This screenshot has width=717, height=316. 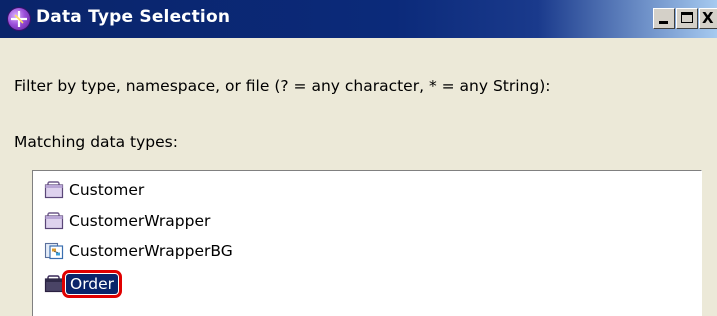 I want to click on close-icon: X, so click(x=708, y=18).